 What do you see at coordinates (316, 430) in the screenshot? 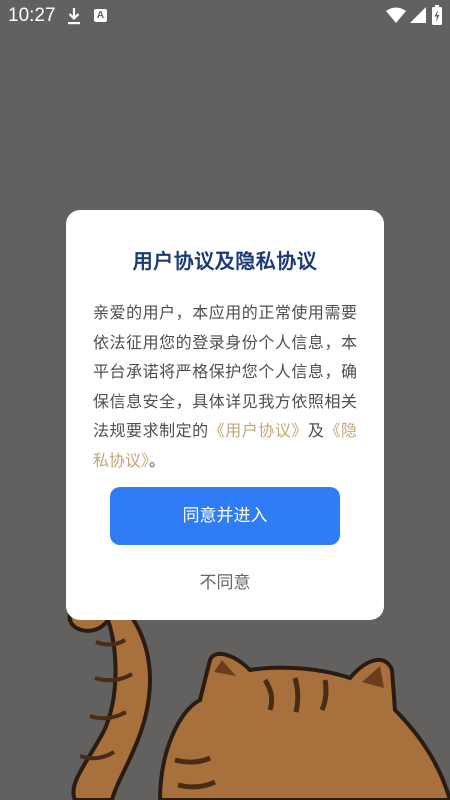
I see `conjunction-text: 及` at bounding box center [316, 430].